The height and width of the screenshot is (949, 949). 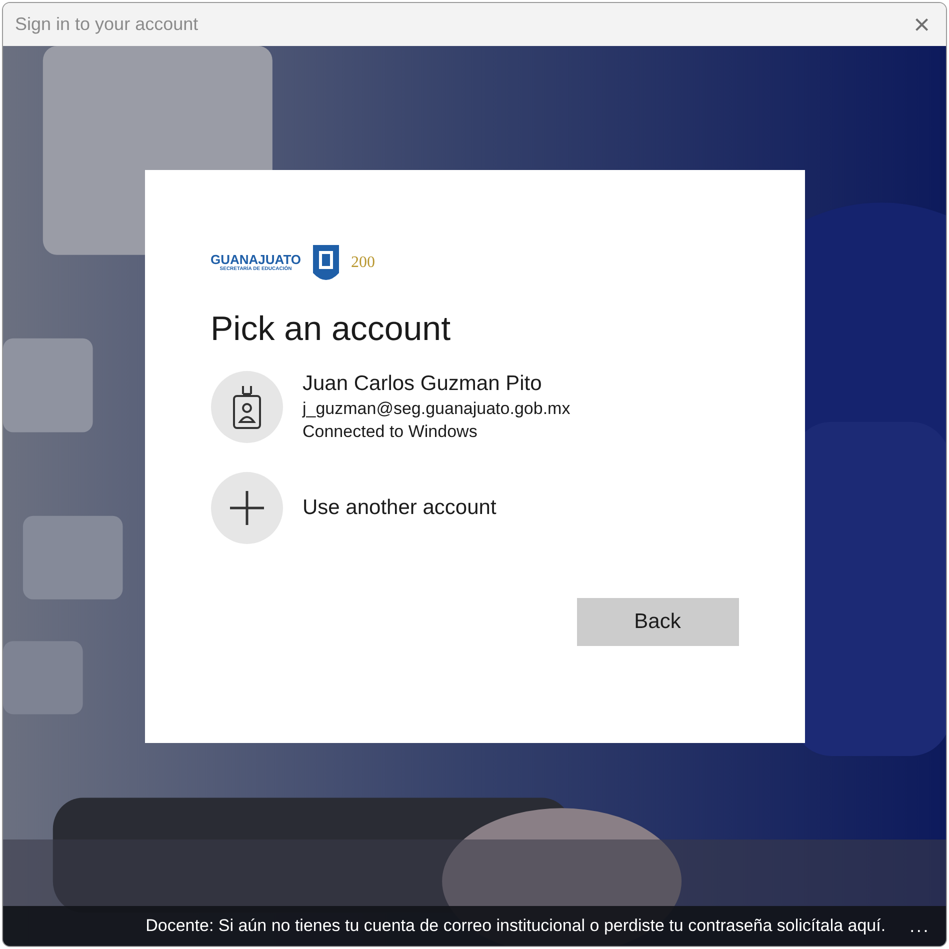 What do you see at coordinates (516, 926) in the screenshot?
I see `footer-link: Docente: Si aún no tienes tu cuenta de correo institucional o perdiste tu contraseña solicítala aquí.` at bounding box center [516, 926].